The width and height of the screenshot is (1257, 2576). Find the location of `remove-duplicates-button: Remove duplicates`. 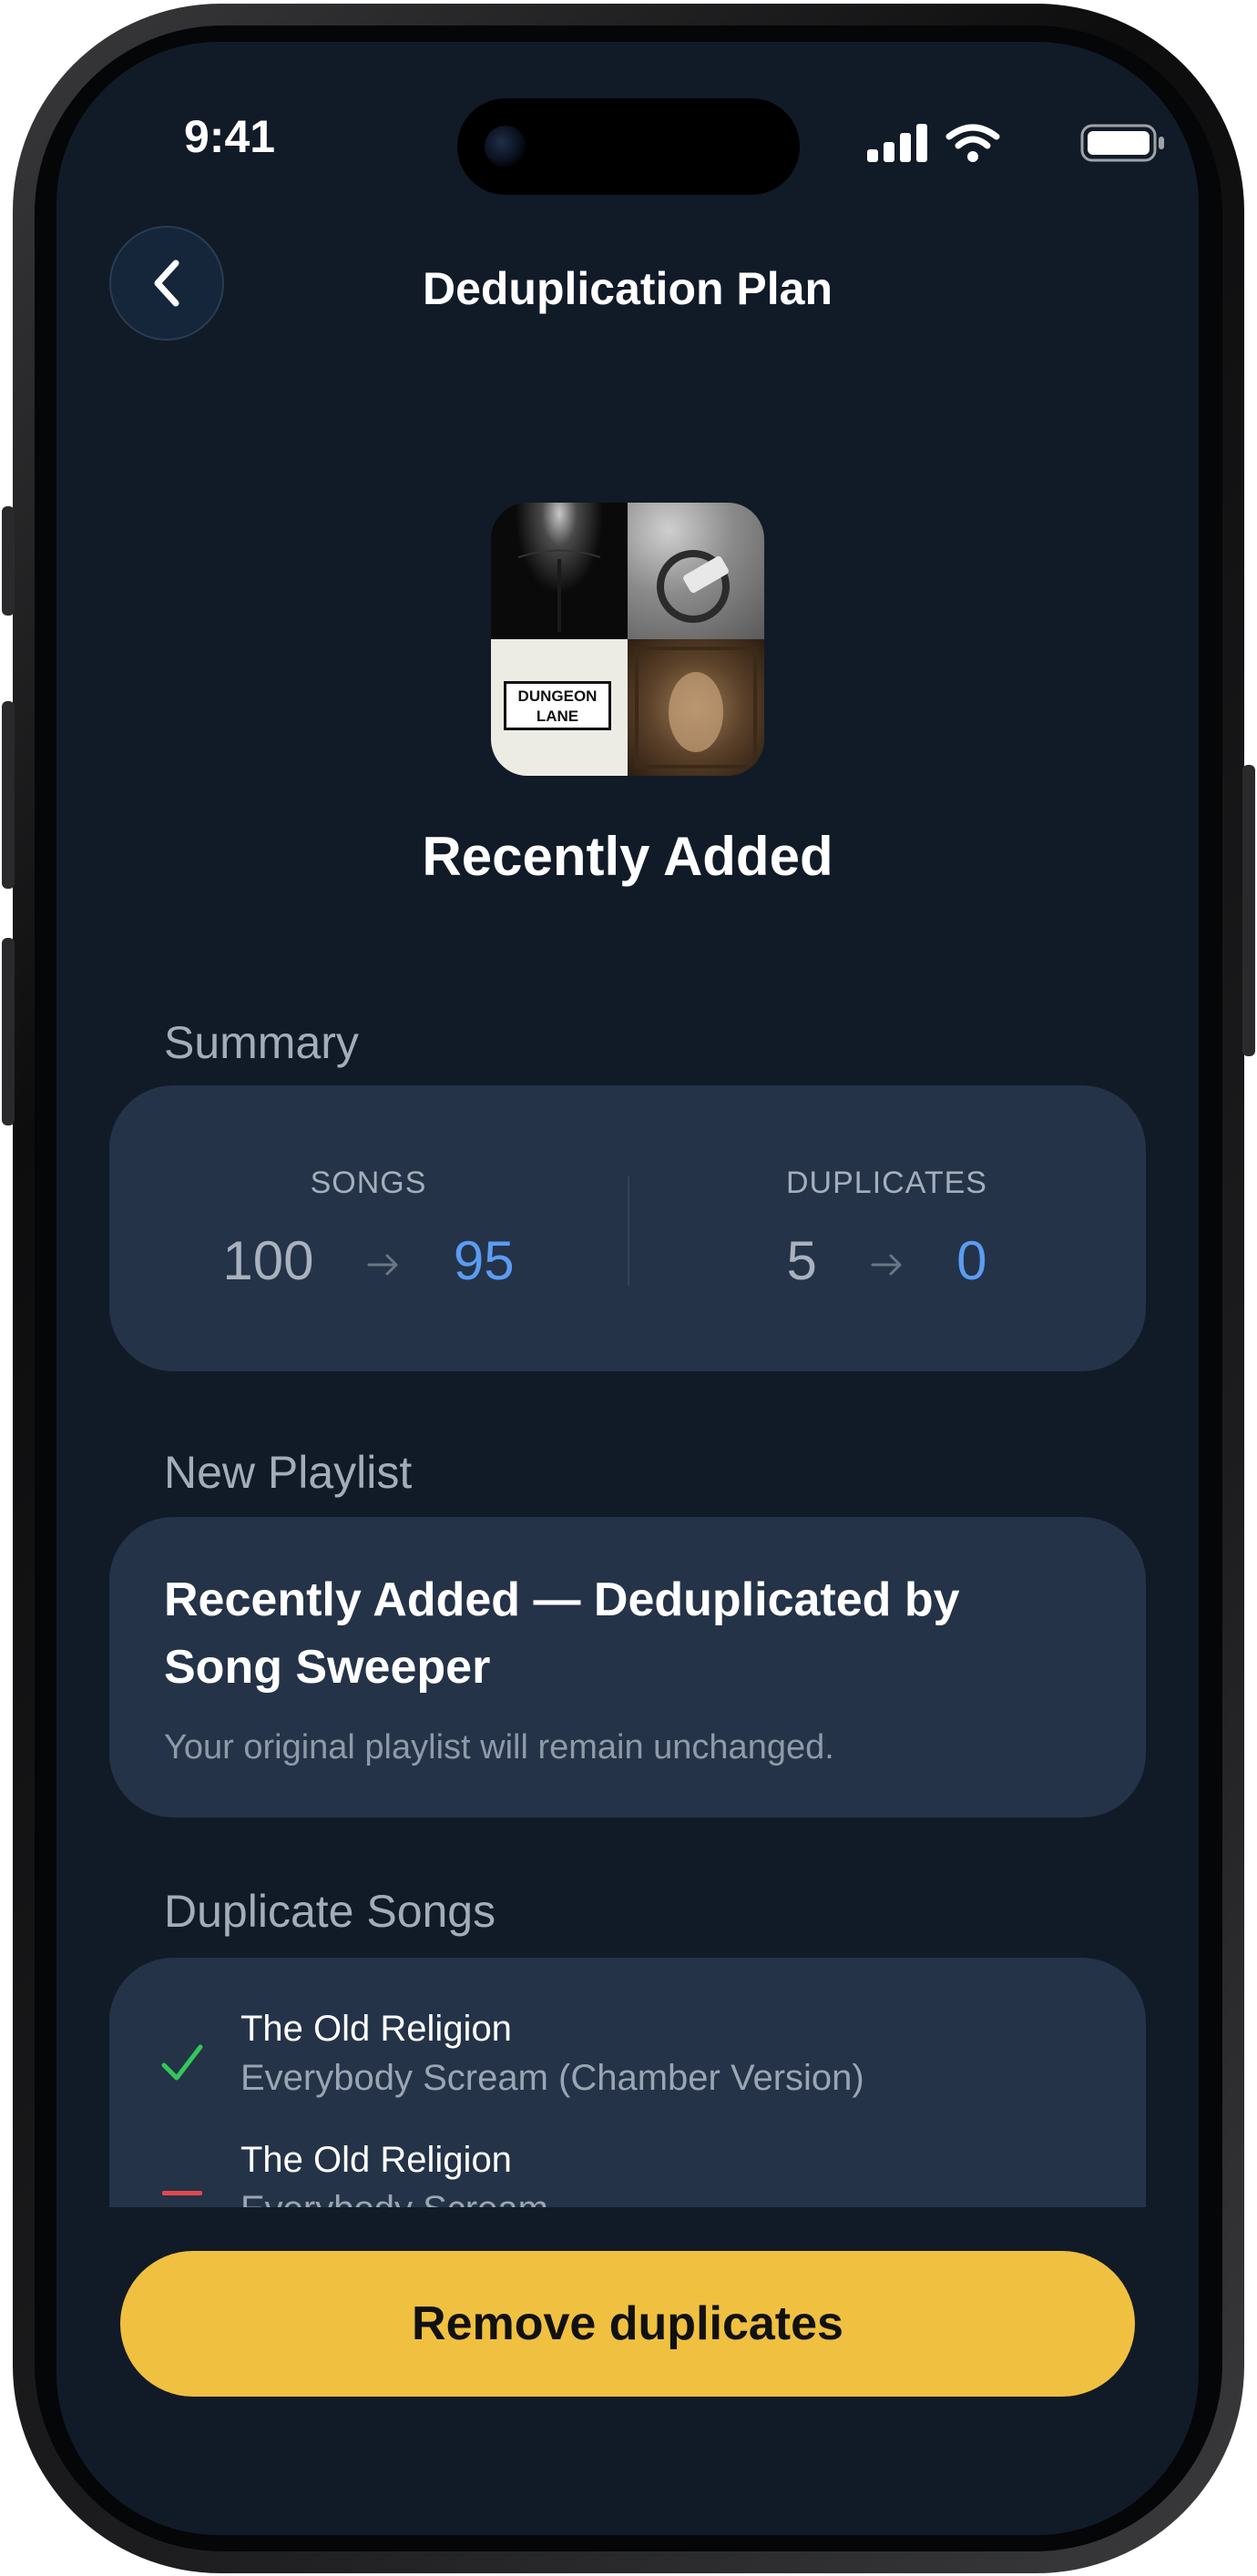

remove-duplicates-button: Remove duplicates is located at coordinates (627, 2324).